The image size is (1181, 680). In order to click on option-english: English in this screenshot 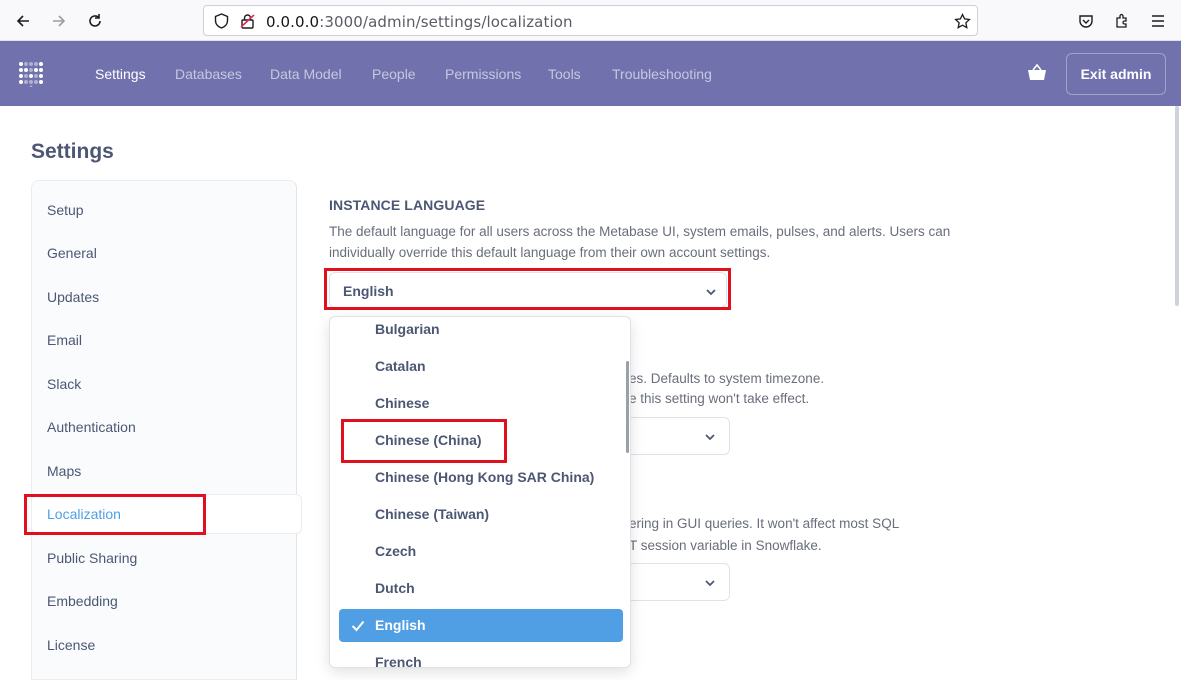, I will do `click(481, 625)`.